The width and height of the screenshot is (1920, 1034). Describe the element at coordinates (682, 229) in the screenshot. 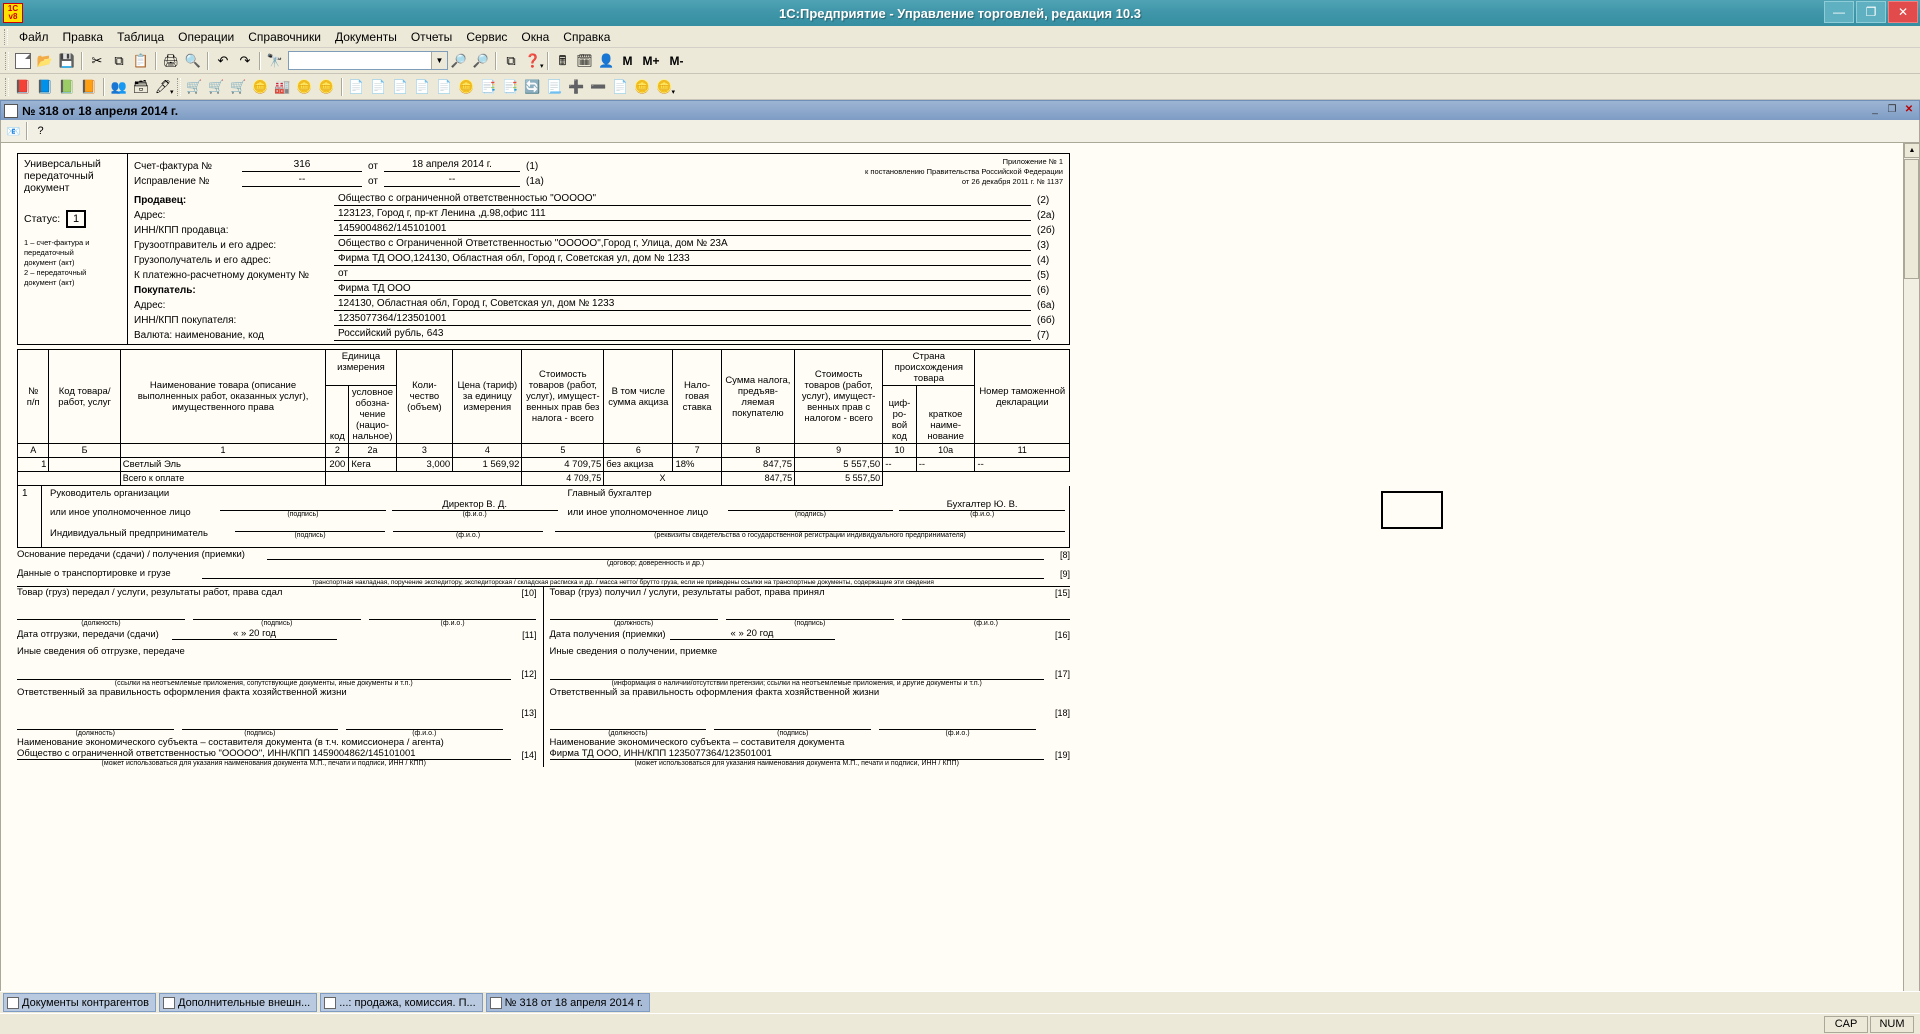

I see `seller-inn-value: 1459004862/145101001` at that location.